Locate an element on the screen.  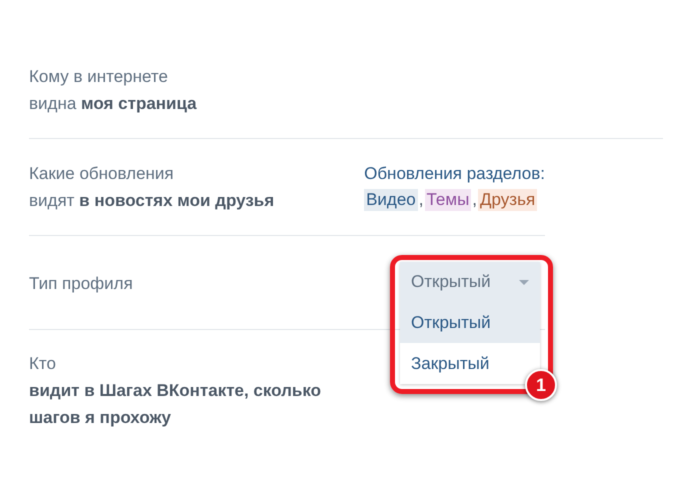
setting-label: видят в новостях мои друзья is located at coordinates (151, 201).